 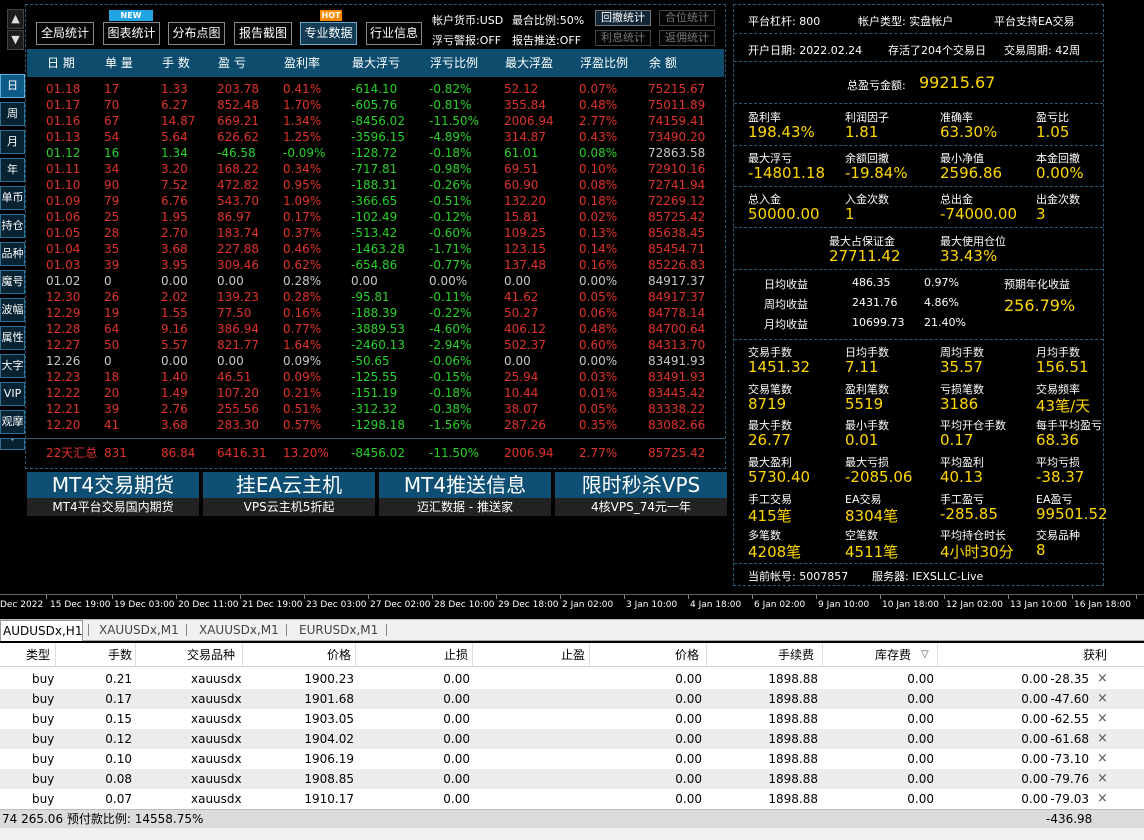 What do you see at coordinates (573, 655) in the screenshot?
I see `order-header-5: 止盈` at bounding box center [573, 655].